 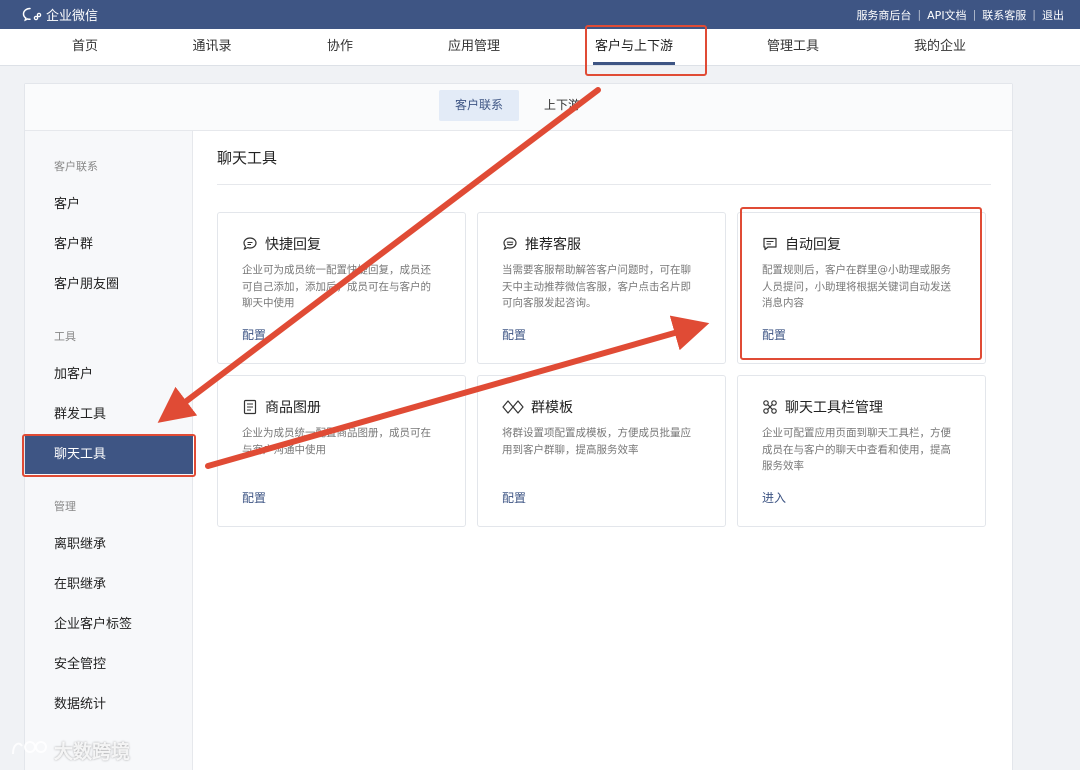 What do you see at coordinates (109, 545) in the screenshot?
I see `sidebar-item-resigned-inheritance: 离职继承` at bounding box center [109, 545].